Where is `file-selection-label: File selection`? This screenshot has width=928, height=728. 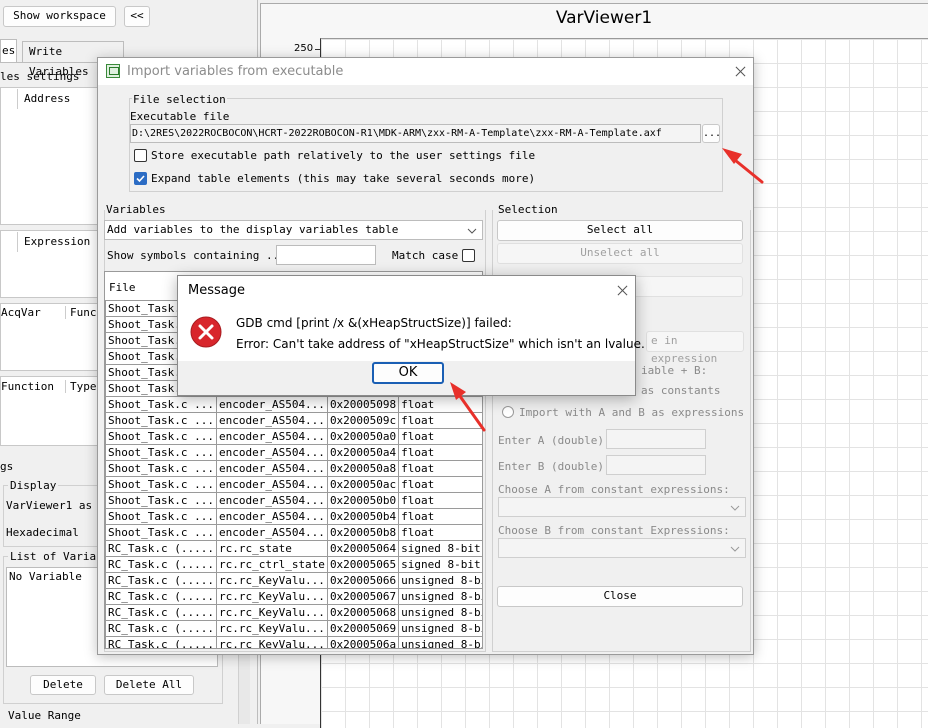
file-selection-label: File selection is located at coordinates (179, 99).